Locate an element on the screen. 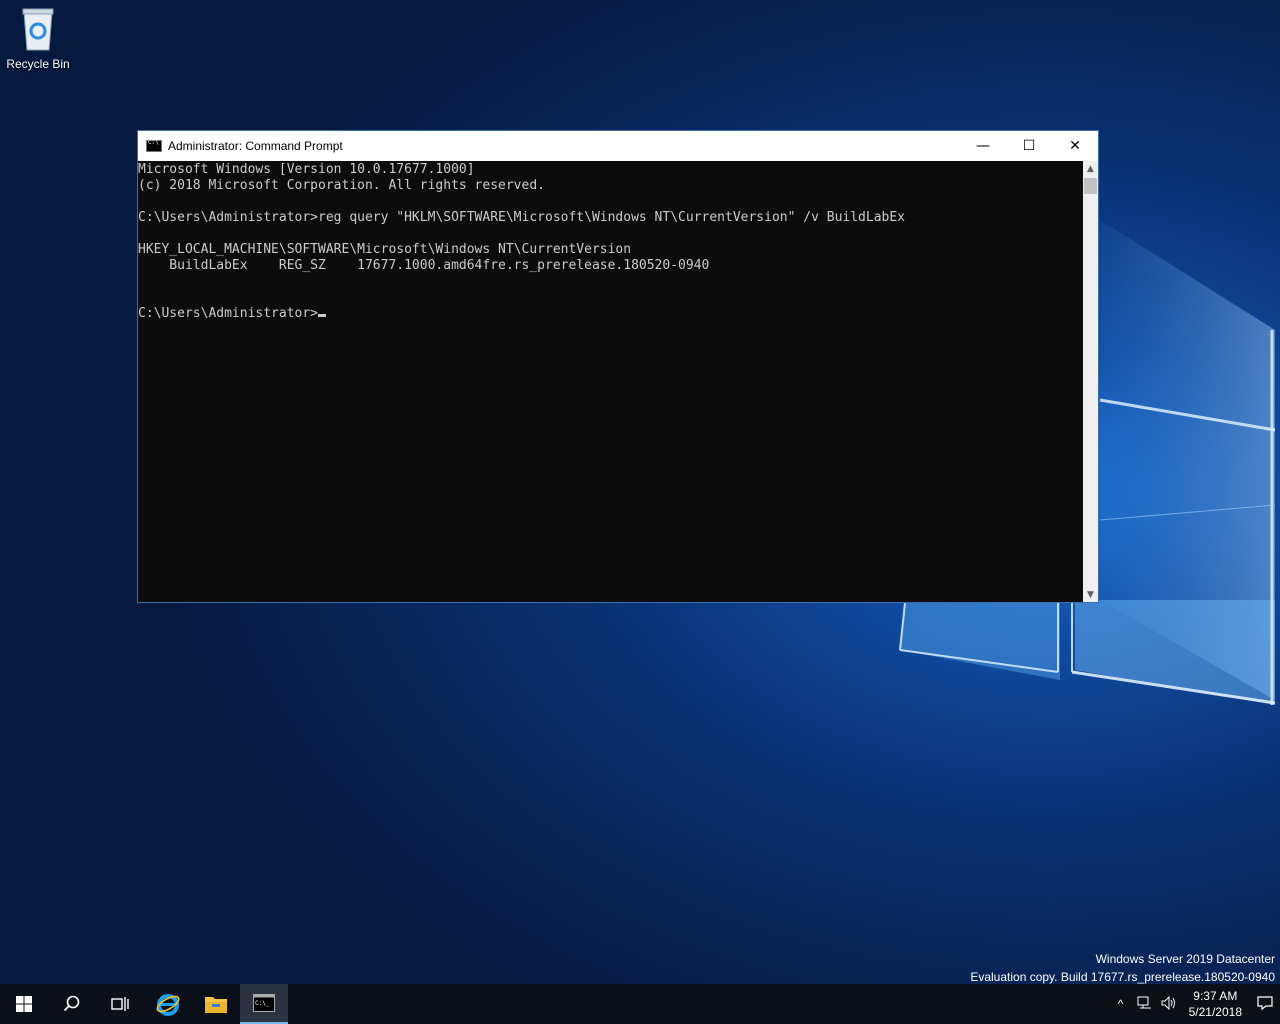 Image resolution: width=1280 pixels, height=1024 pixels. search-button is located at coordinates (72, 1004).